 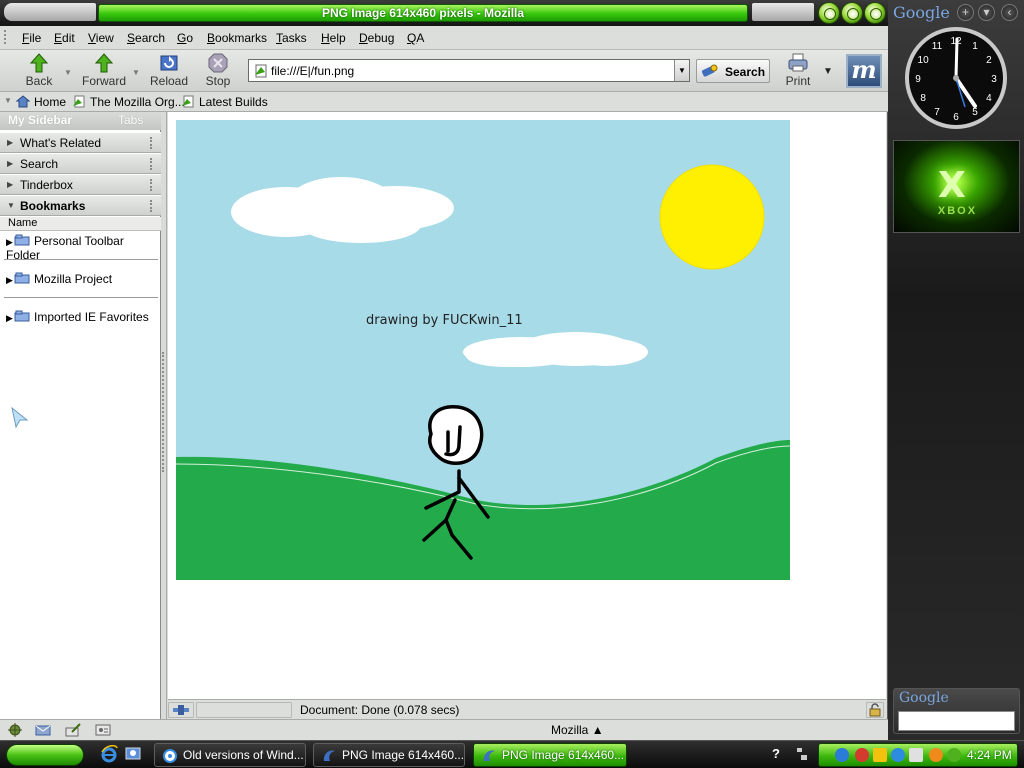 I want to click on print-dropdown: ▼, so click(x=828, y=71).